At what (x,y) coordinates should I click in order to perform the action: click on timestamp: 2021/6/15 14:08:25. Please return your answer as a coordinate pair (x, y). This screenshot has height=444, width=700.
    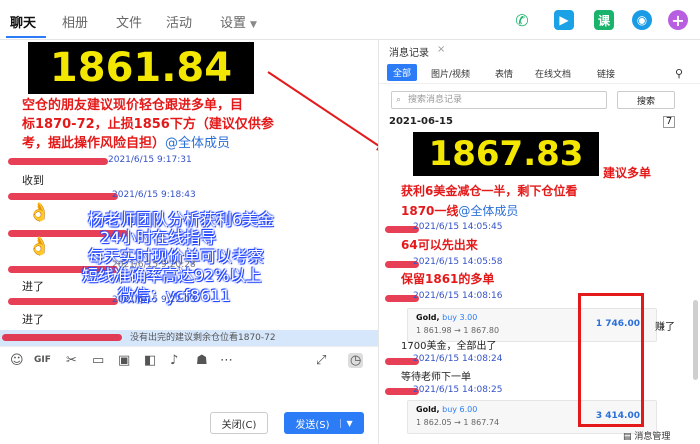
    Looking at the image, I should click on (458, 390).